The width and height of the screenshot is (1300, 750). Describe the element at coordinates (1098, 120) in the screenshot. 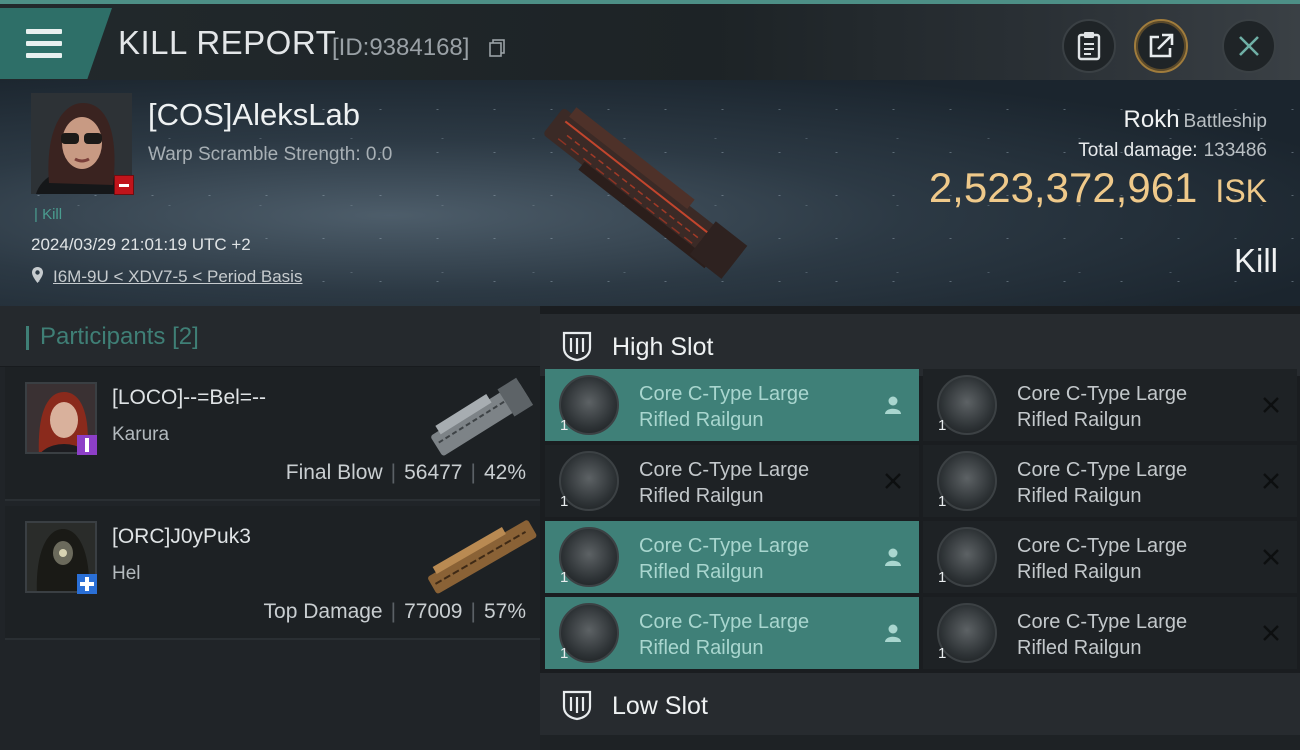

I see `ship-line: Rokh Battleship` at that location.